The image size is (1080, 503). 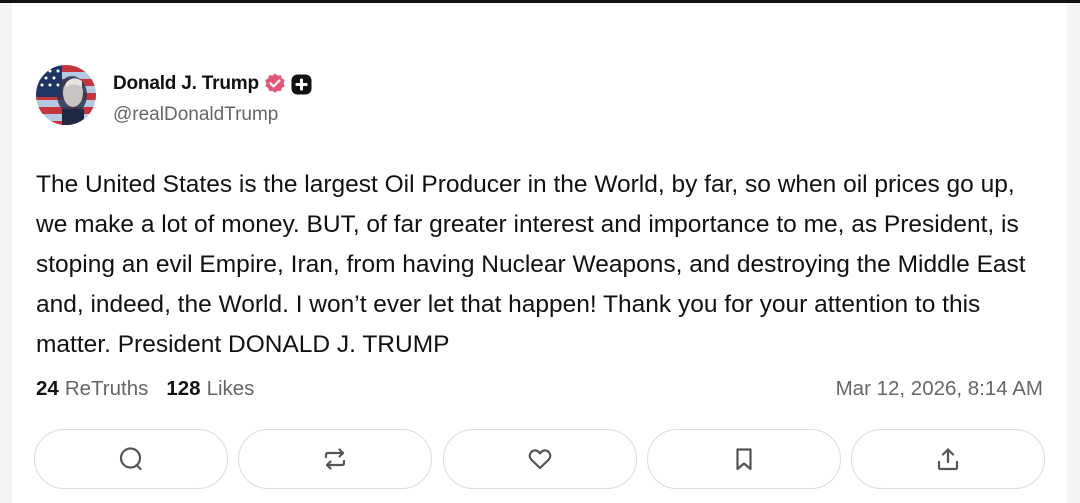 I want to click on like-button, so click(x=539, y=459).